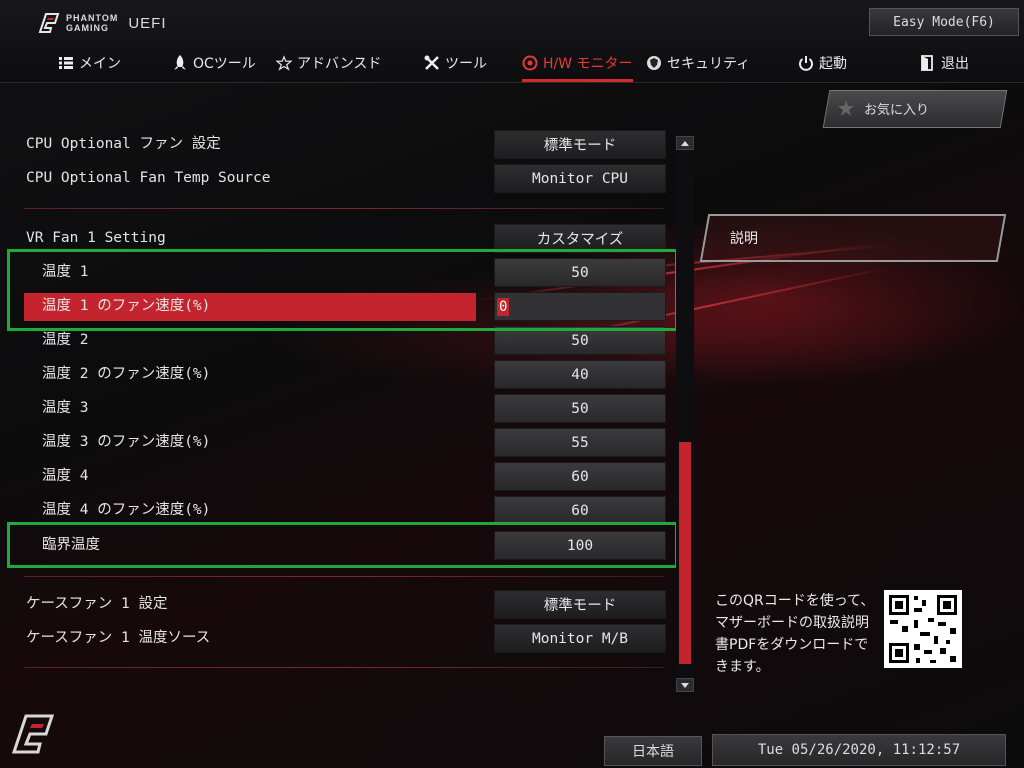 This screenshot has height=768, width=1024. I want to click on setting-label: 温度 3, so click(65, 408).